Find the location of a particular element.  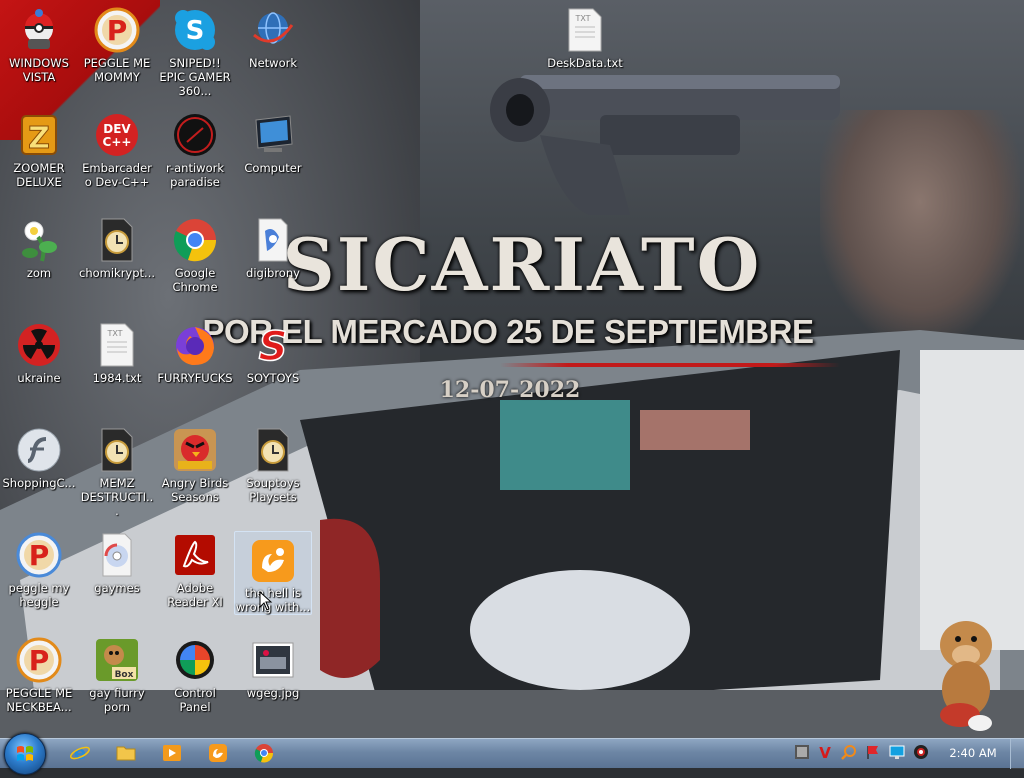

svg-text: DEV is located at coordinates (117, 129).